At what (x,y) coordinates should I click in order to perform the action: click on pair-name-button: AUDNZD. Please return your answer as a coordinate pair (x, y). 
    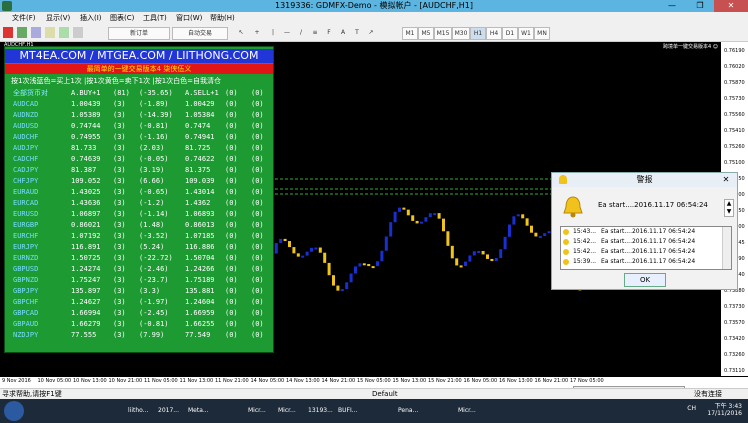
    Looking at the image, I should click on (25, 115).